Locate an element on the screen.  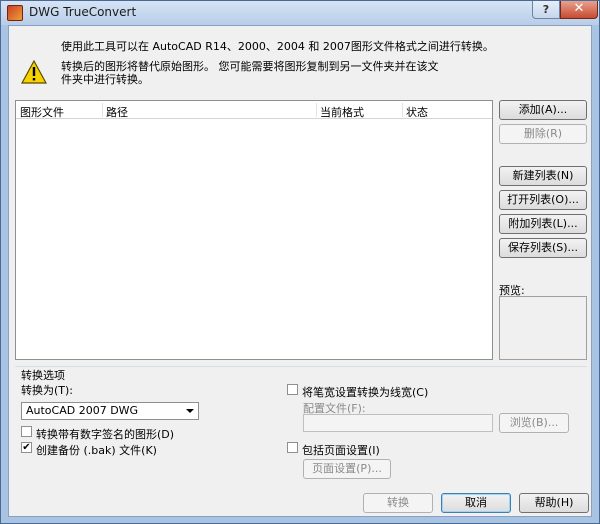
column-header-drawing: 图形文件 is located at coordinates (42, 112).